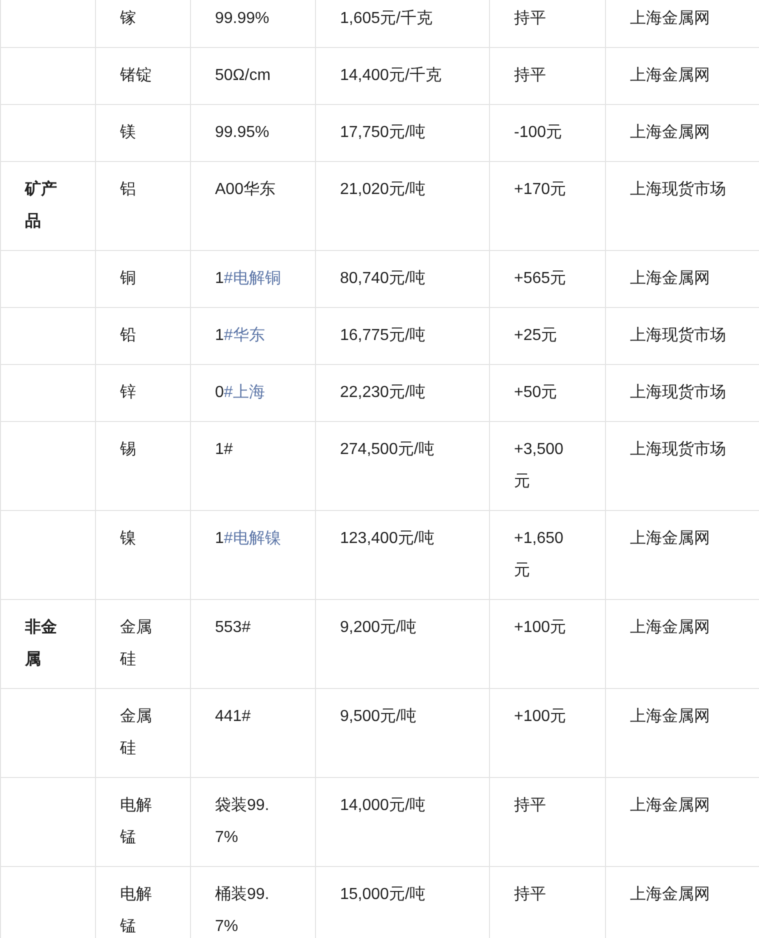  I want to click on change-text: +1,650元, so click(539, 554).